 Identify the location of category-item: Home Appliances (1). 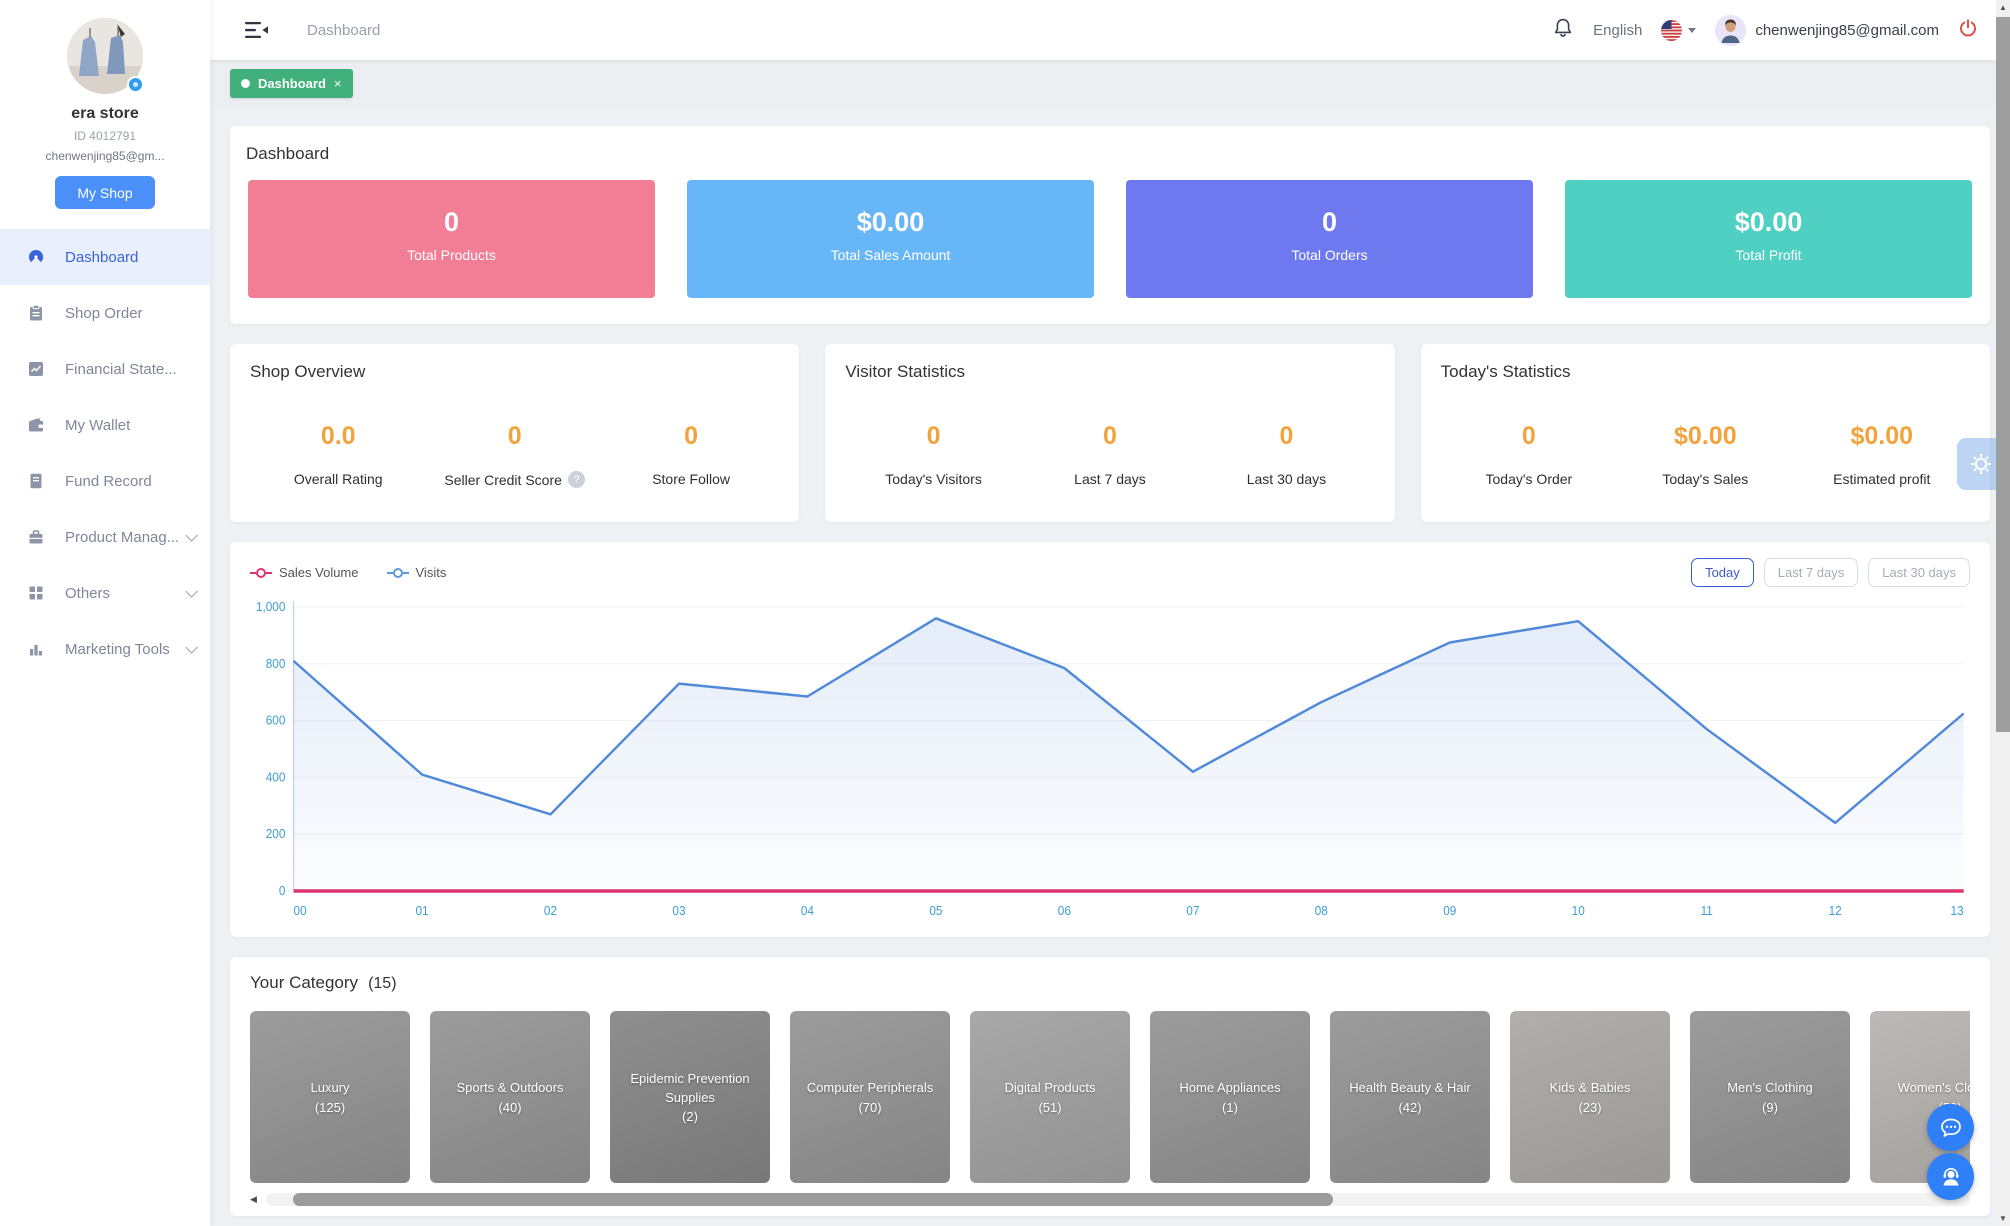
(1230, 1097).